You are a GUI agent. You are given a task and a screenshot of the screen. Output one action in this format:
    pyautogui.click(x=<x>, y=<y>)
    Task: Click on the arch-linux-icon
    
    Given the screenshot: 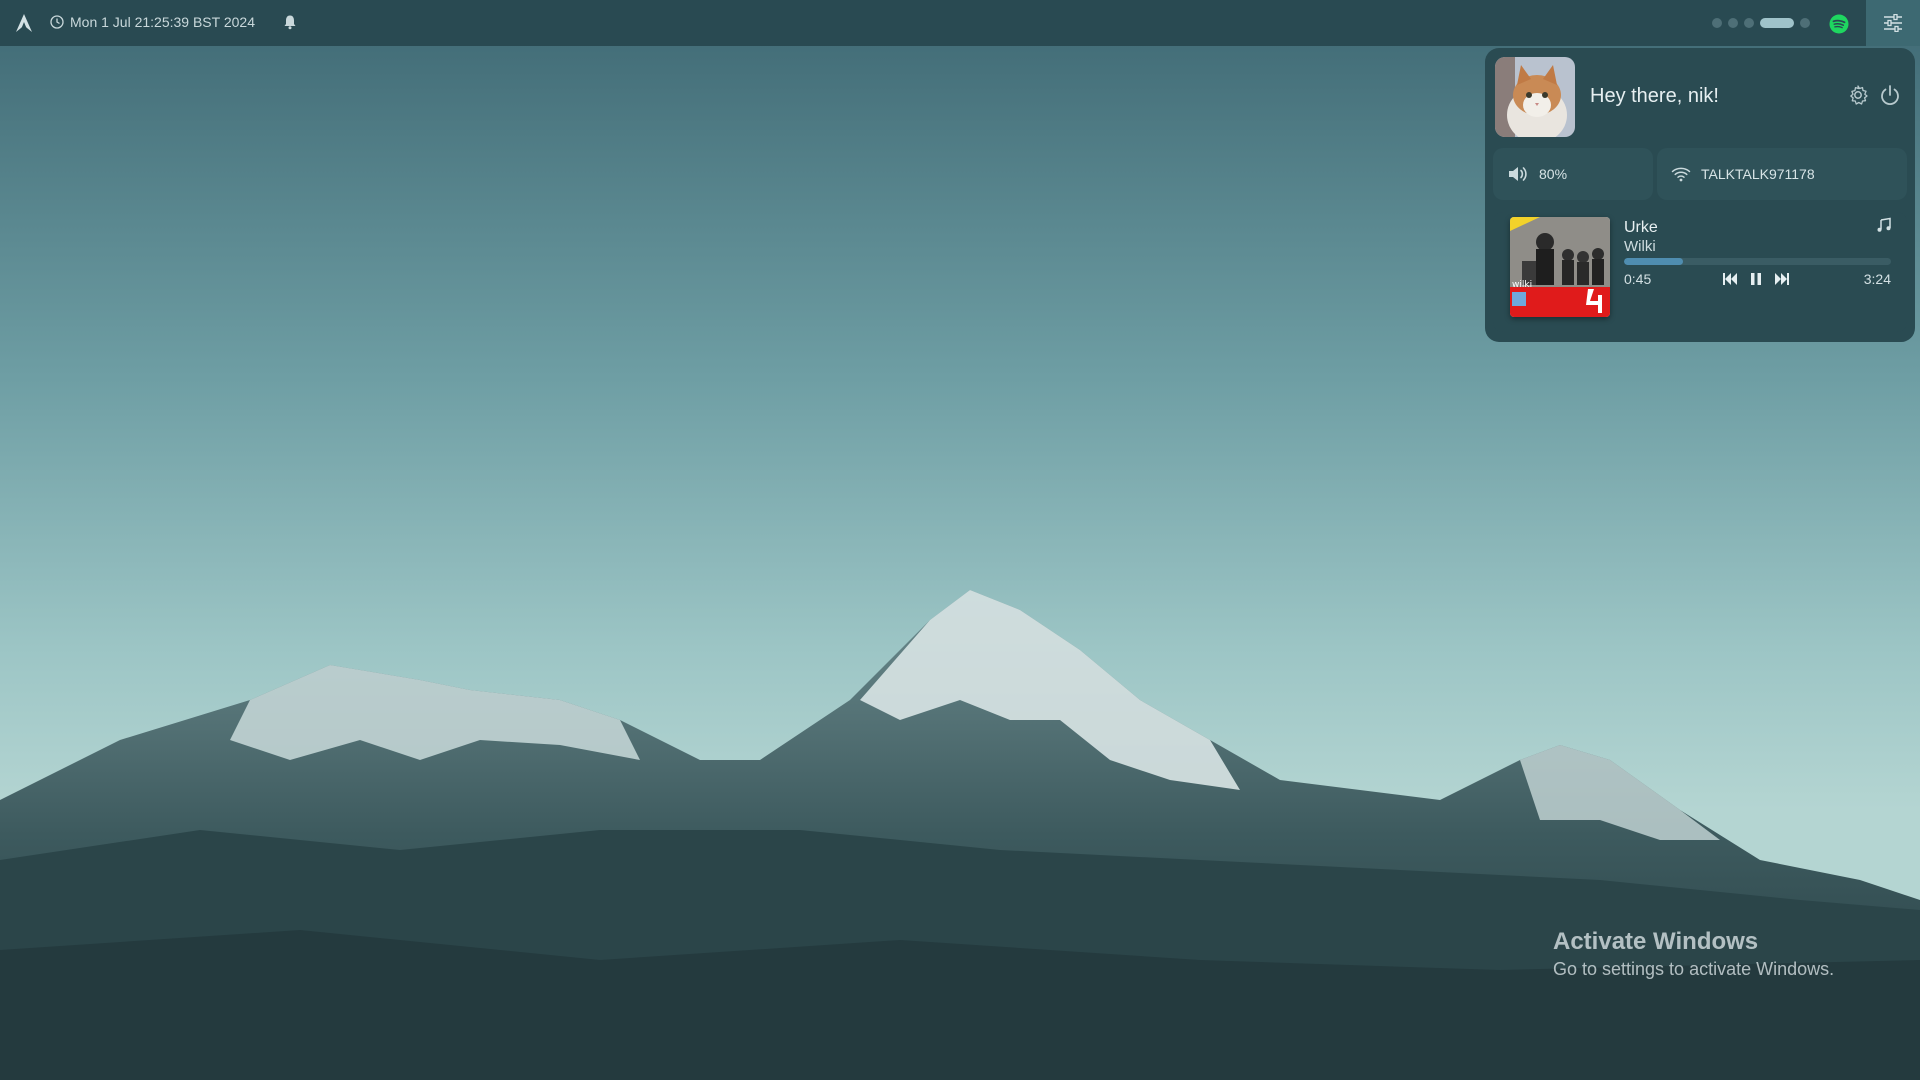 What is the action you would take?
    pyautogui.click(x=24, y=23)
    